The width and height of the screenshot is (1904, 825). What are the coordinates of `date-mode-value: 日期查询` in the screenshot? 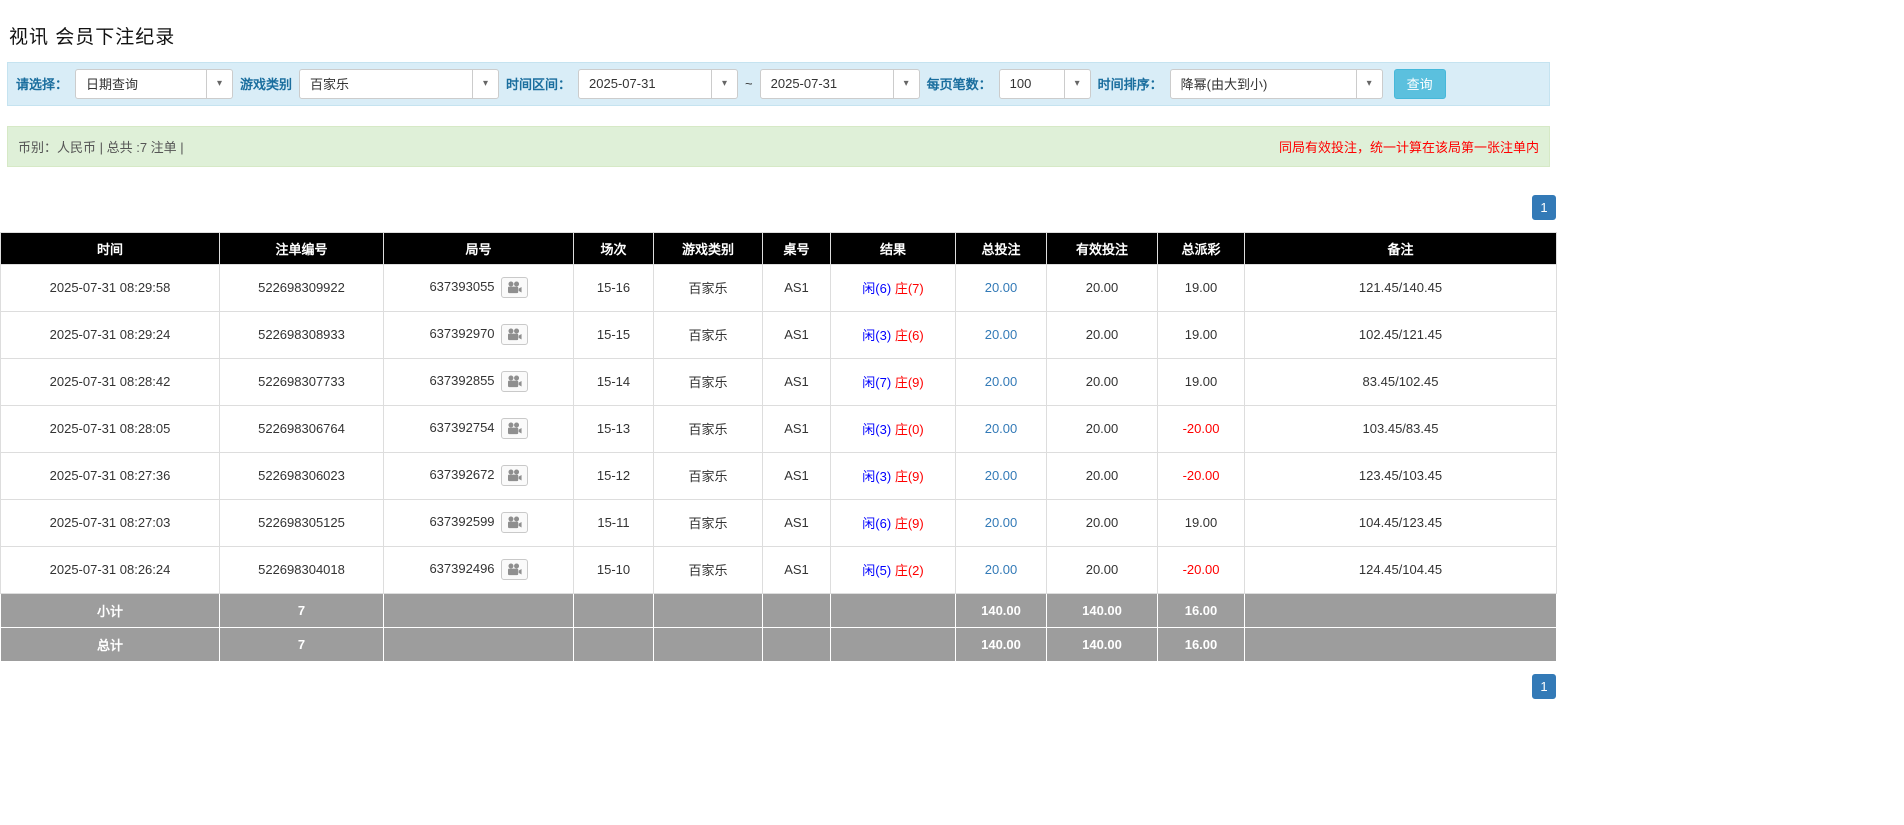 It's located at (112, 85).